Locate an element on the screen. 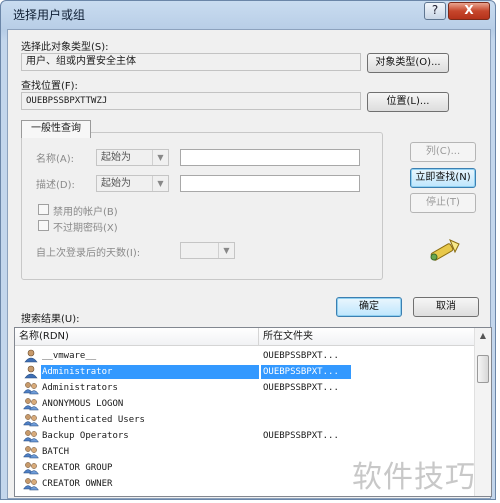 This screenshot has height=503, width=500. days-since-logon-label: 自上次登录后的天数(I): is located at coordinates (88, 253).